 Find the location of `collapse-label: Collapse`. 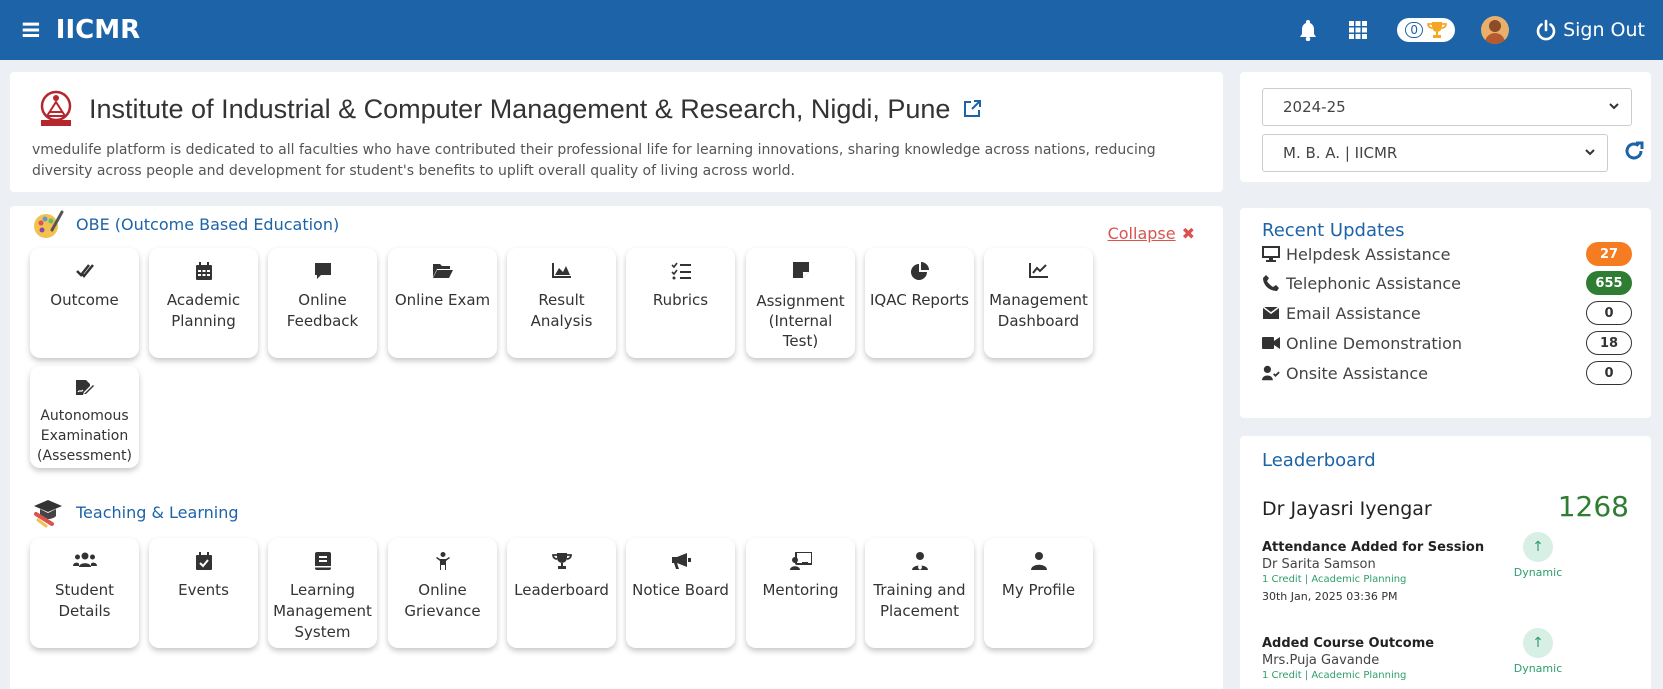

collapse-label: Collapse is located at coordinates (1141, 233).